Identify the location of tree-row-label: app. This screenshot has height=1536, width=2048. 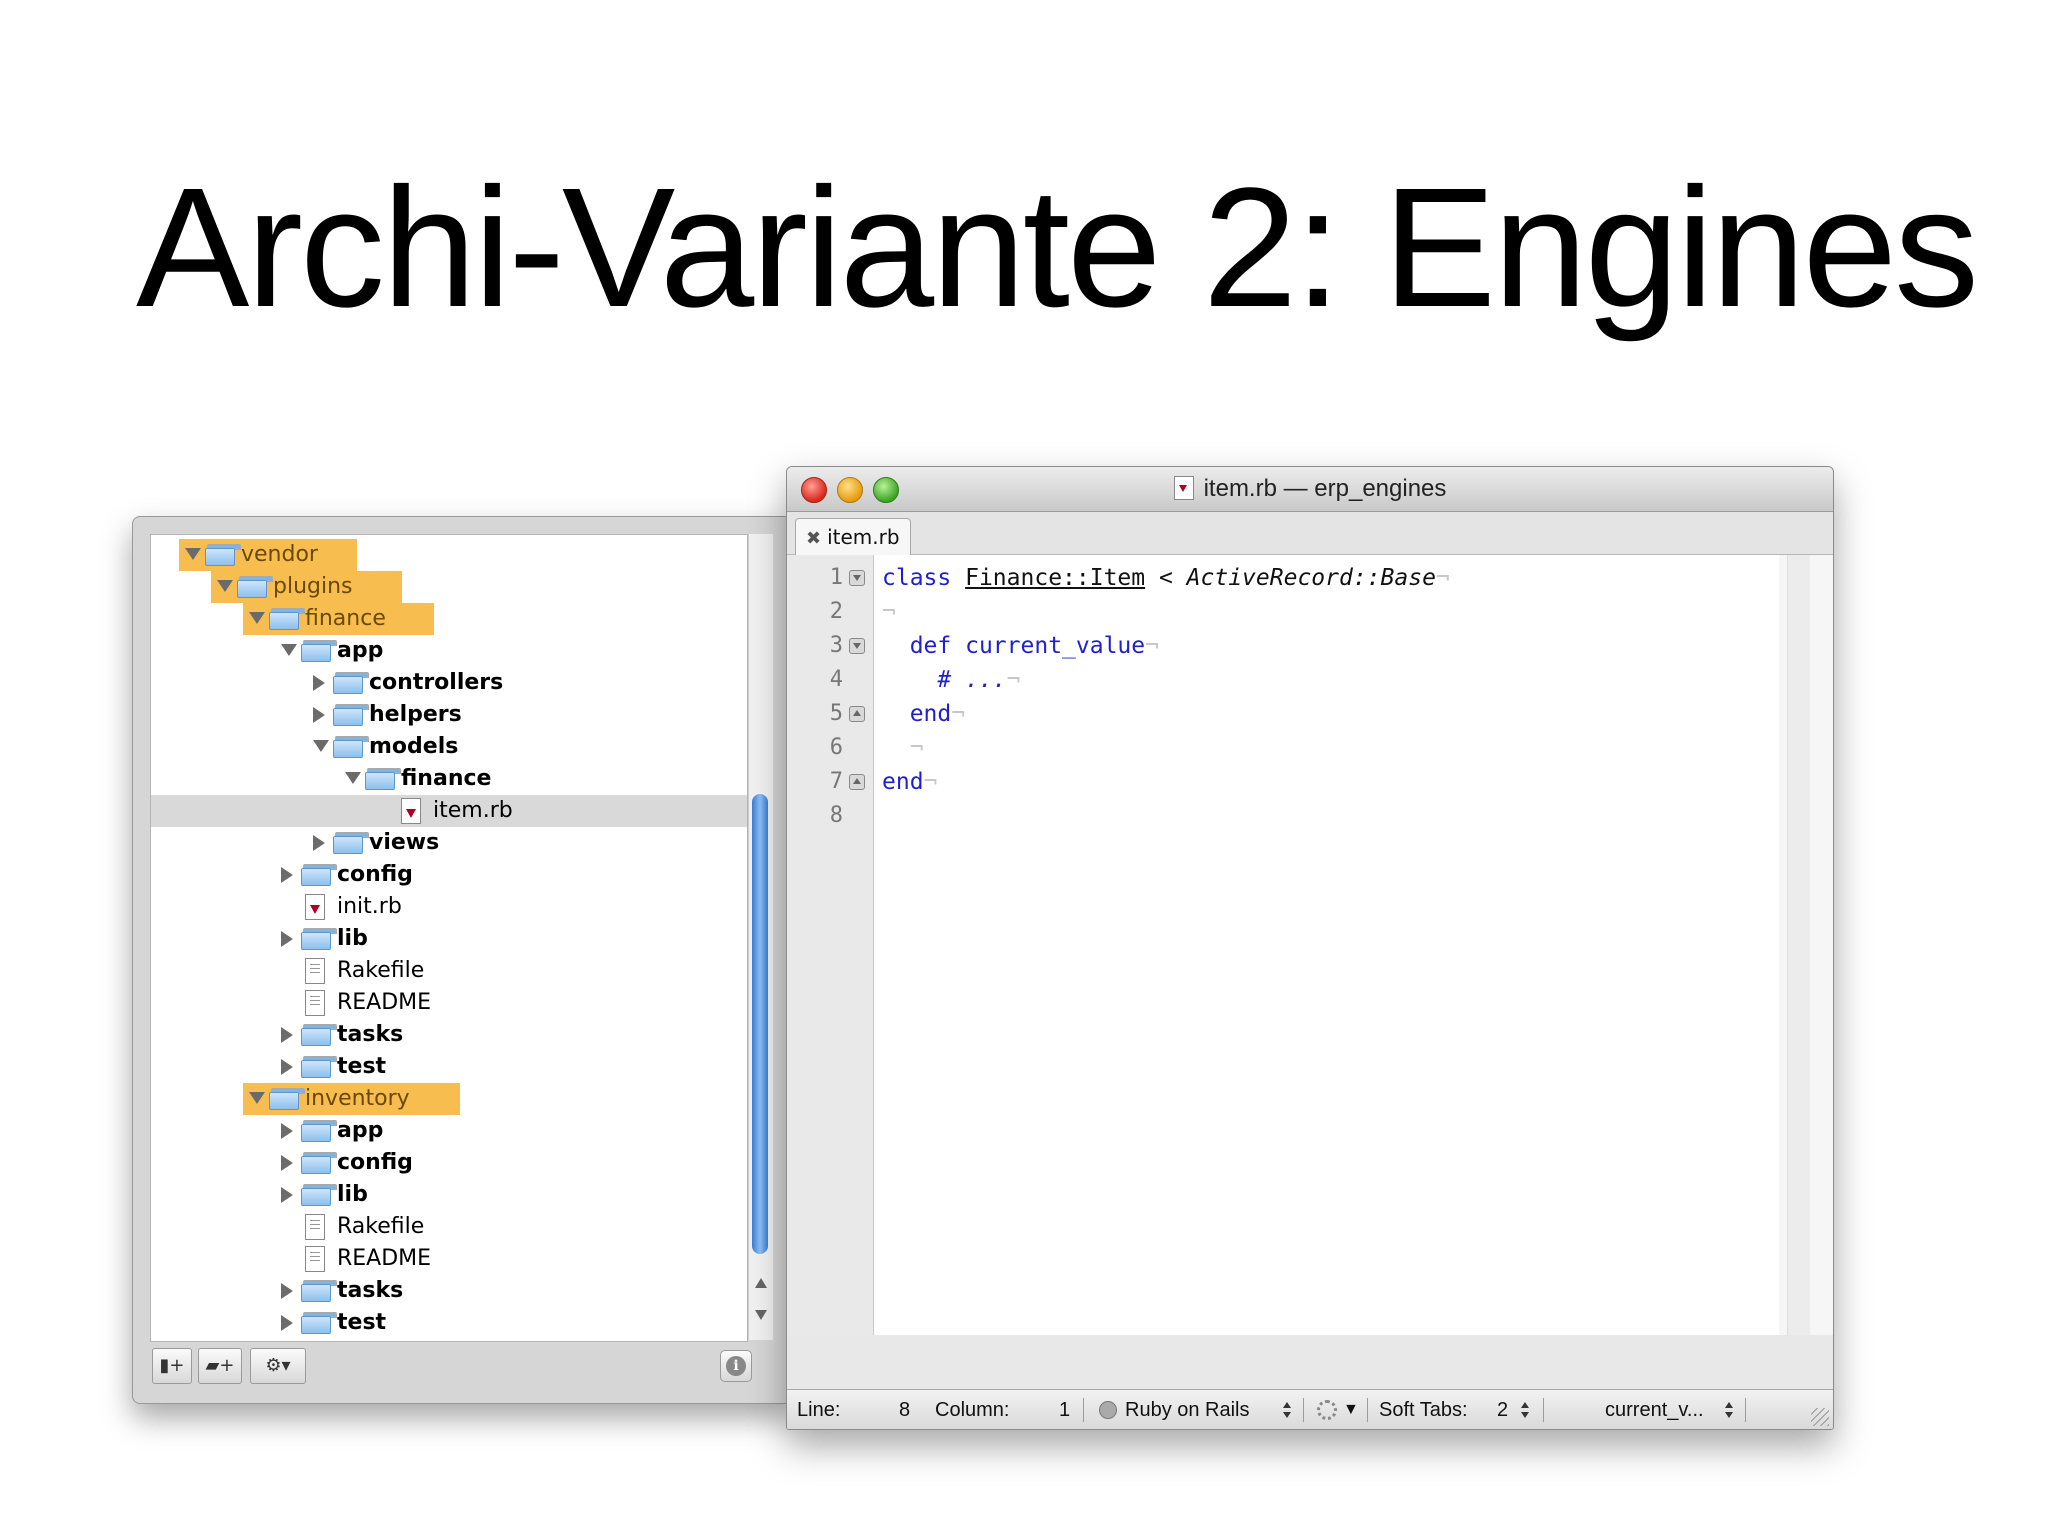
(360, 650).